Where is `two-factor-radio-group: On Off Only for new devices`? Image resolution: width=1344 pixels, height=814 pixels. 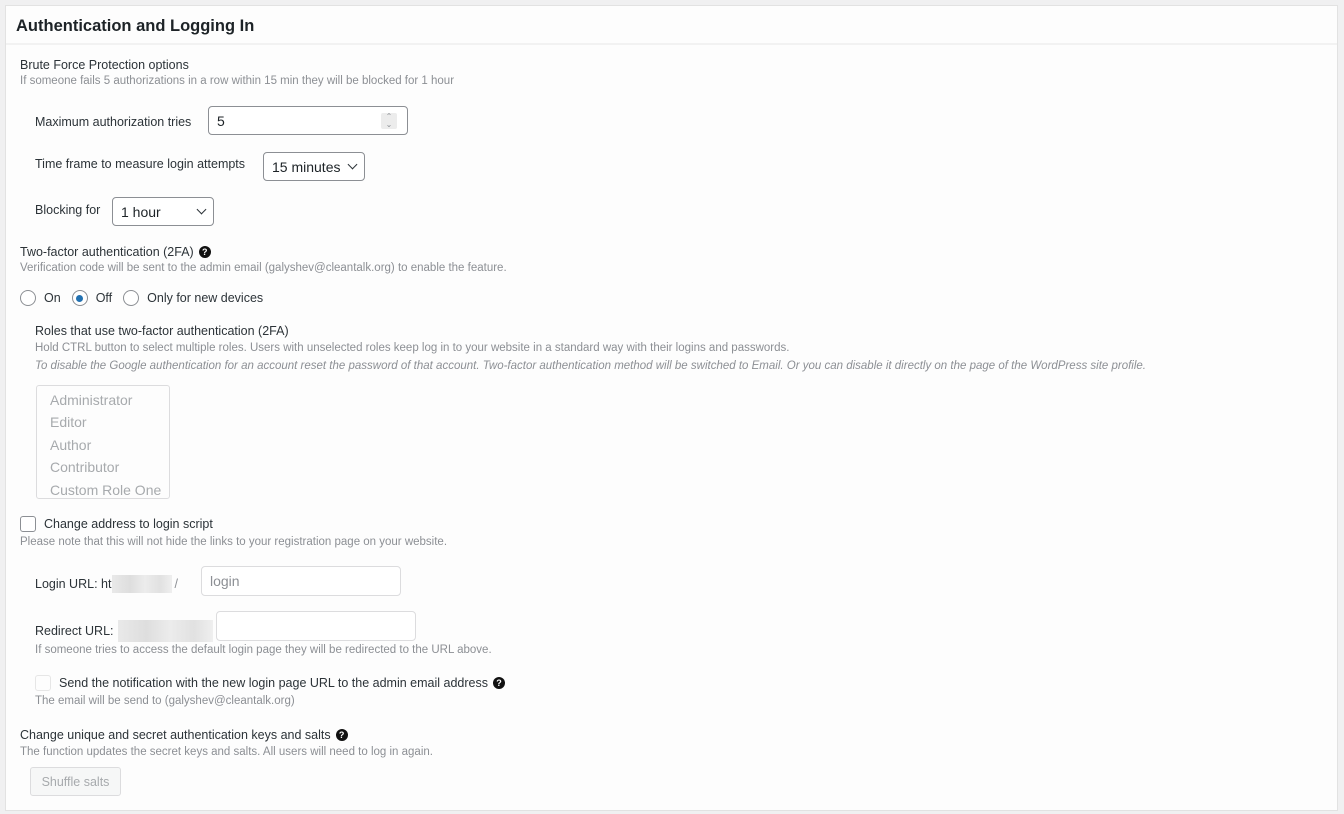
two-factor-radio-group: On Off Only for new devices is located at coordinates (147, 298).